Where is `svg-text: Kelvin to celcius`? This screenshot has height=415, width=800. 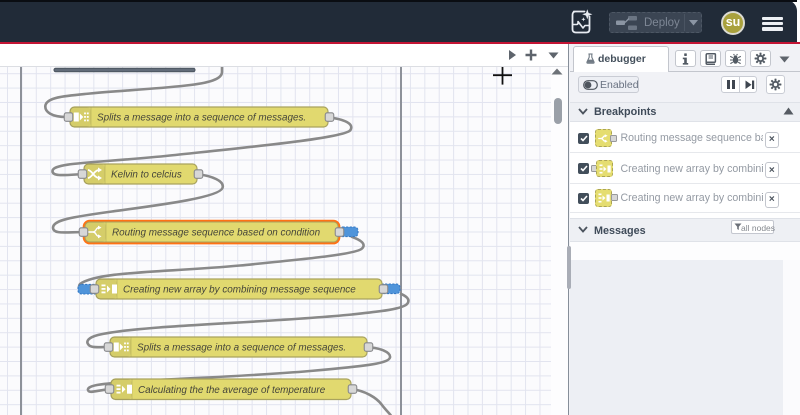 svg-text: Kelvin to celcius is located at coordinates (146, 175).